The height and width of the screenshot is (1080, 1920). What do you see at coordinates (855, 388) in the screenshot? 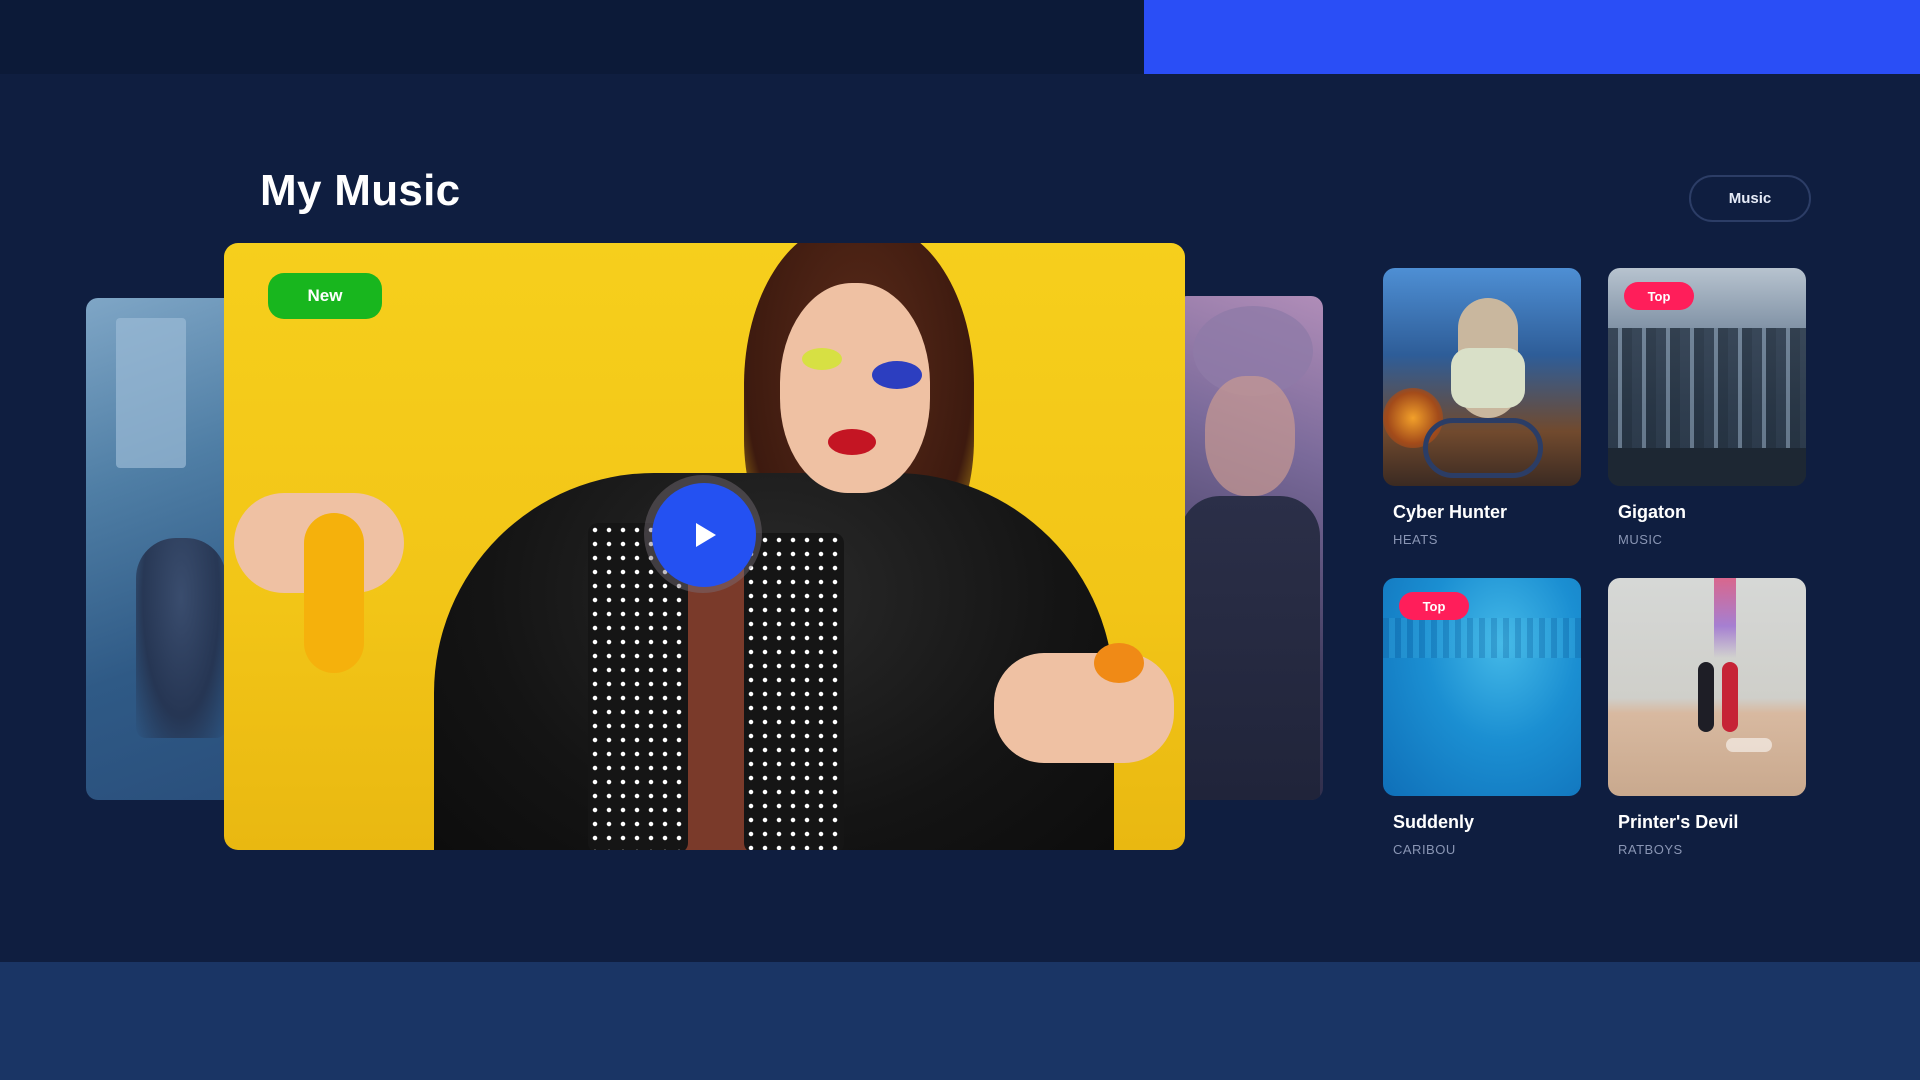
I see `featured-artwork-face` at bounding box center [855, 388].